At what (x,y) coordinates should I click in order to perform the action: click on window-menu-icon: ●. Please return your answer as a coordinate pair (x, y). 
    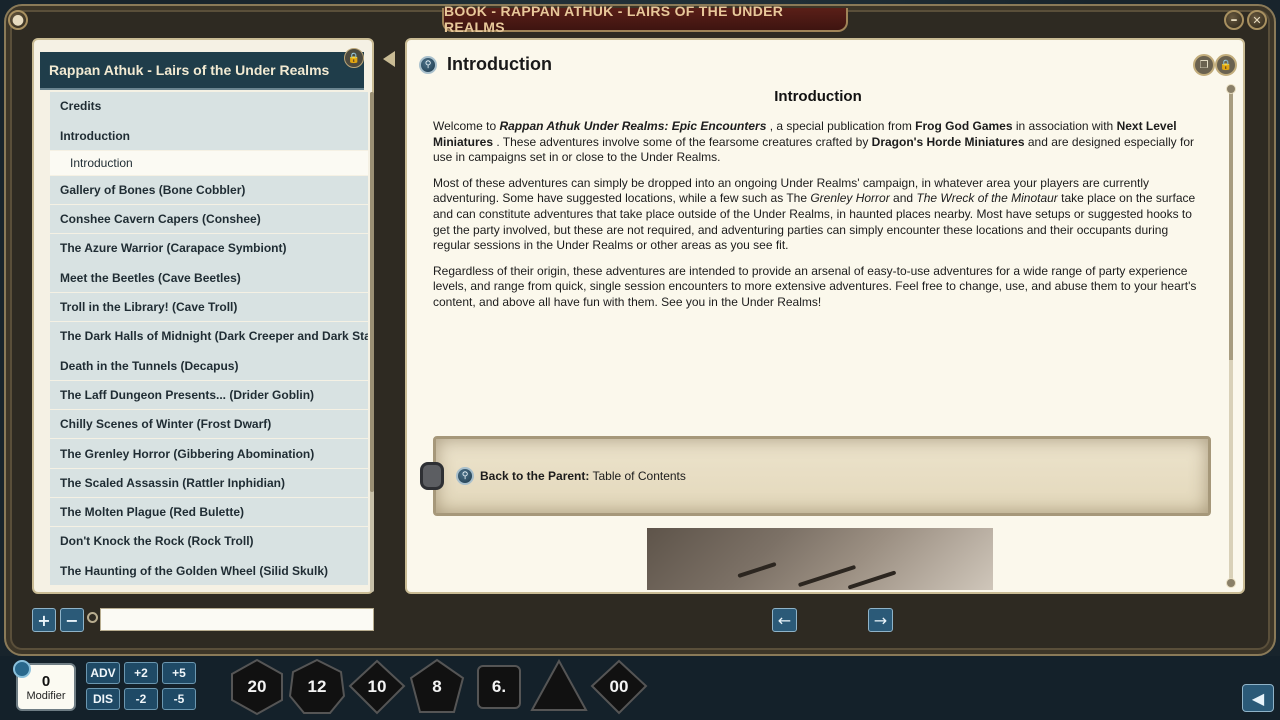
    Looking at the image, I should click on (18, 20).